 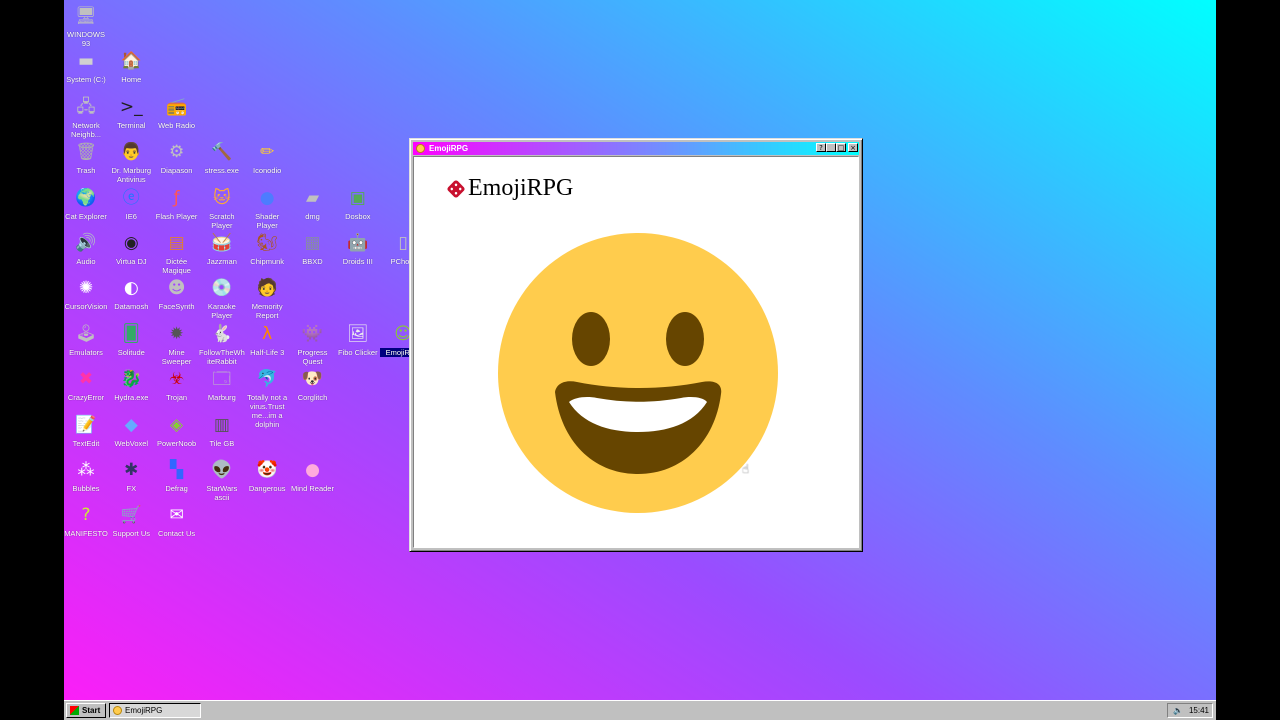 I want to click on desktop-icon-label: stress.exe, so click(x=221, y=171).